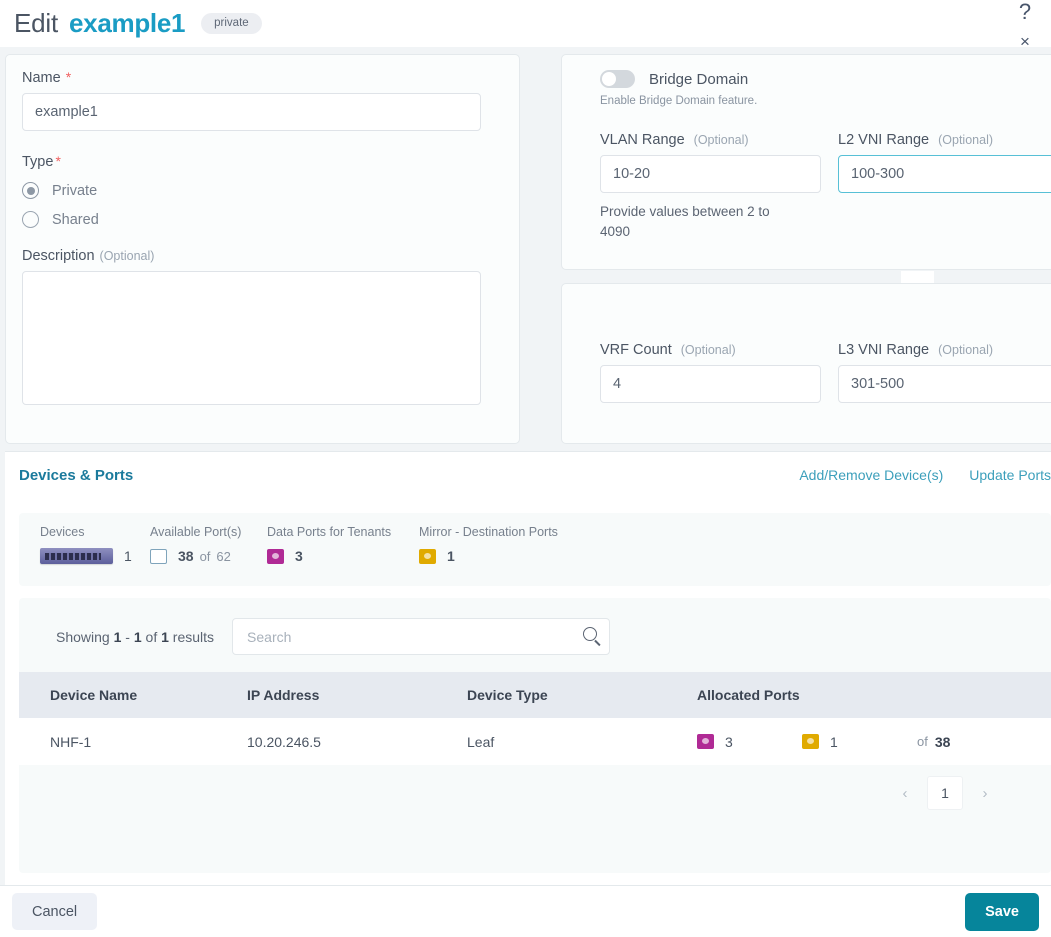 The image size is (1051, 937). What do you see at coordinates (874, 695) in the screenshot?
I see `column-header-allocated-ports: Allocated Ports` at bounding box center [874, 695].